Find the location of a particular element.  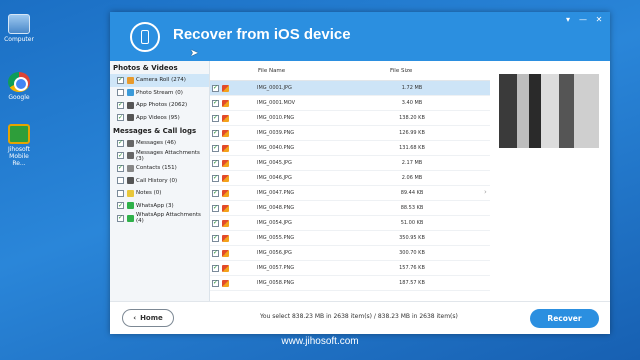

sidebar-item: Call History (0) is located at coordinates (159, 181).